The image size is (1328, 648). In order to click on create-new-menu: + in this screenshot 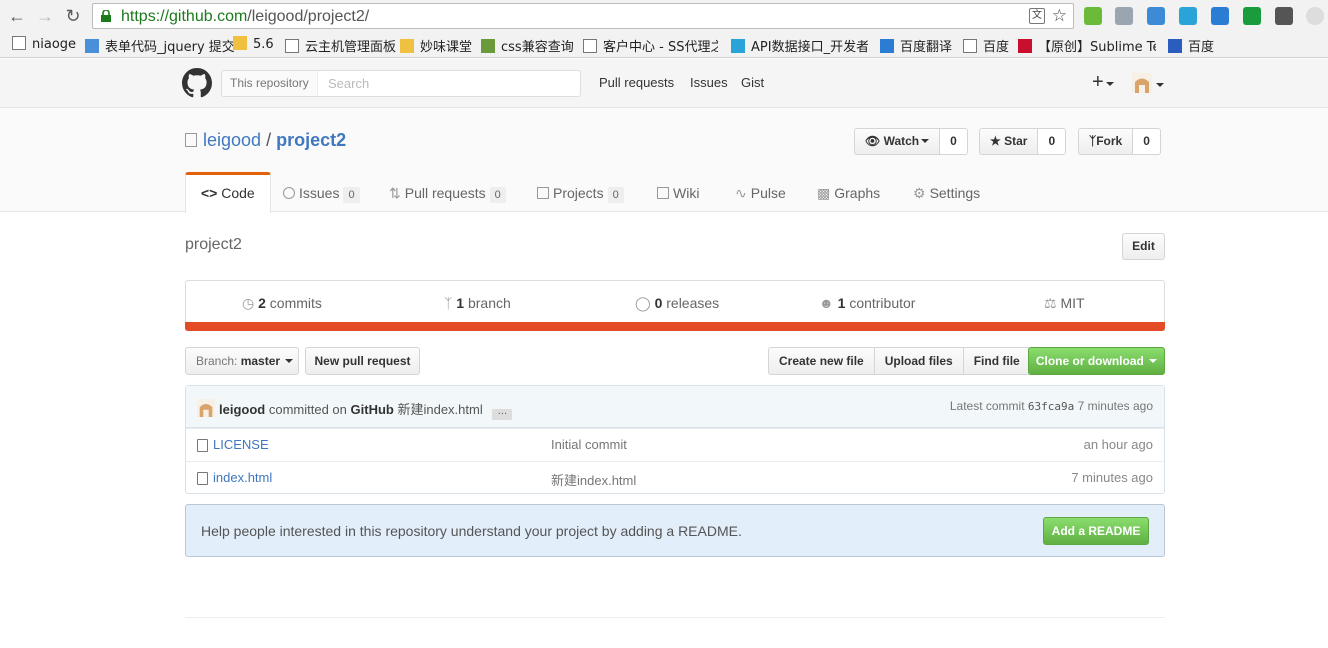, I will do `click(1103, 82)`.